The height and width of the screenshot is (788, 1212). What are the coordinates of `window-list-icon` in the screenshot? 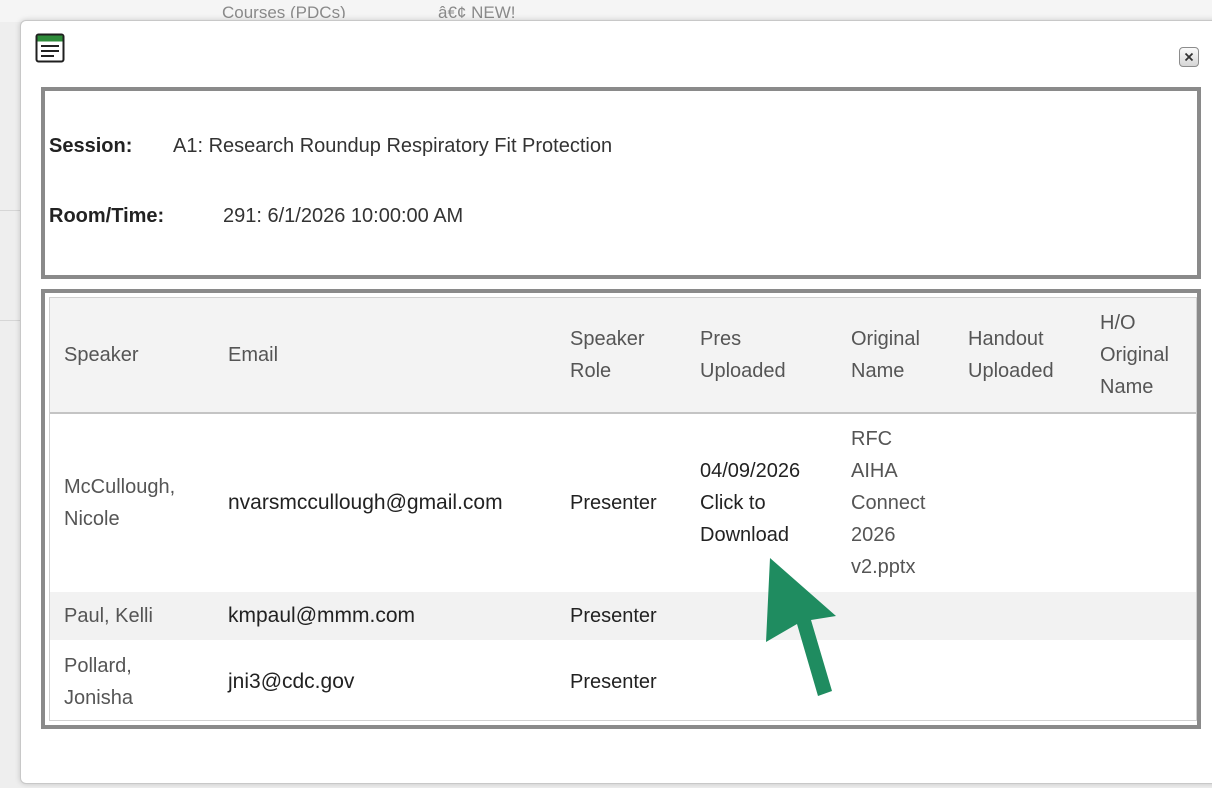 It's located at (50, 48).